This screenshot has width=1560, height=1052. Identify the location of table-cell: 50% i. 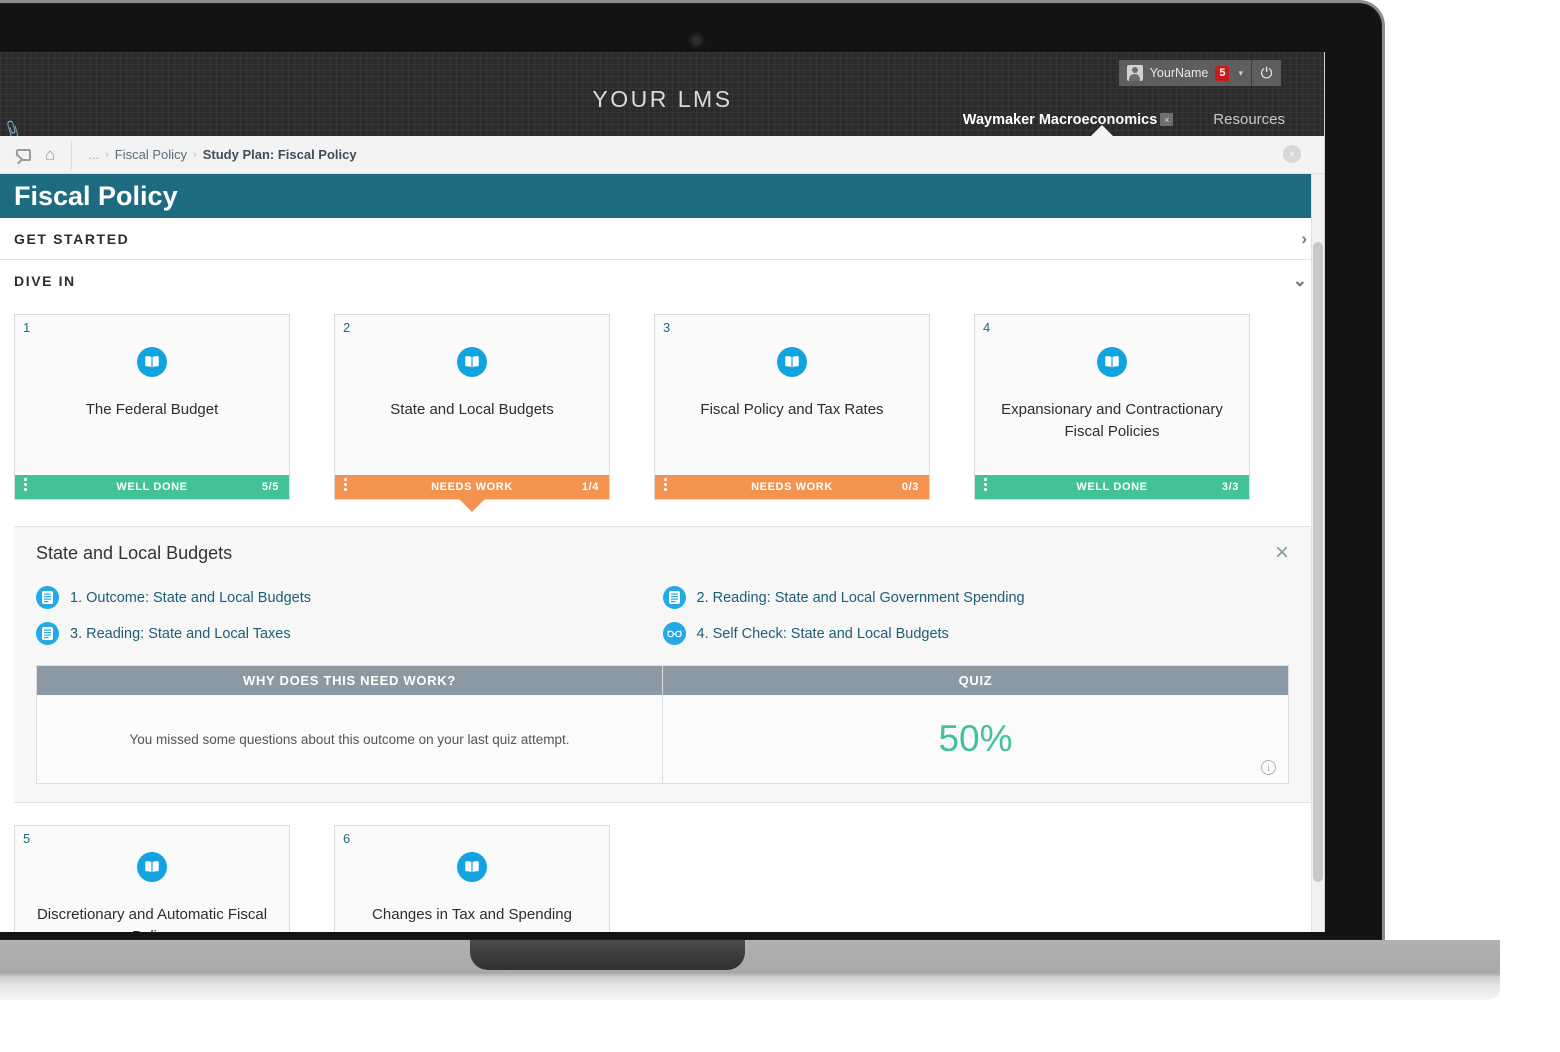
(975, 739).